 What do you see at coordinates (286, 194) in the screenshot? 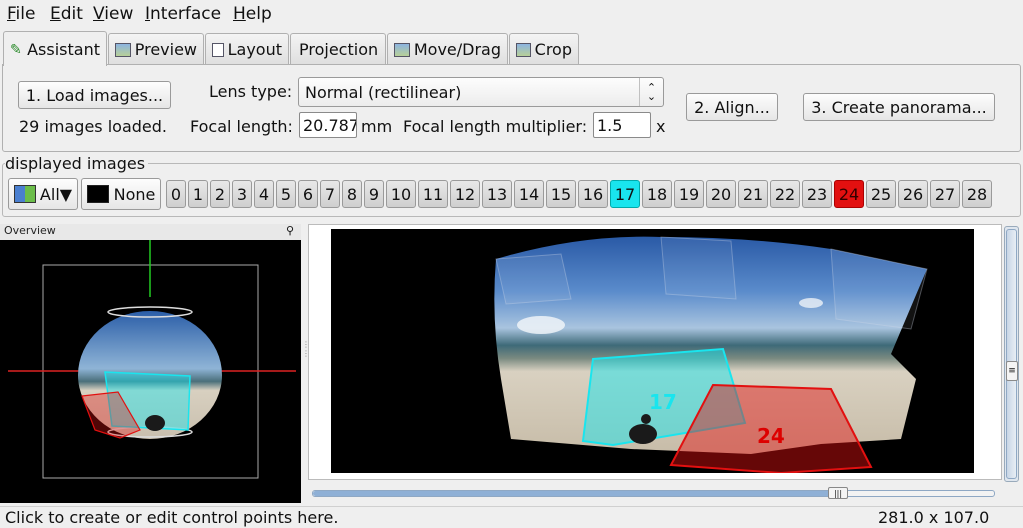
I see `image-toggle-5: 5` at bounding box center [286, 194].